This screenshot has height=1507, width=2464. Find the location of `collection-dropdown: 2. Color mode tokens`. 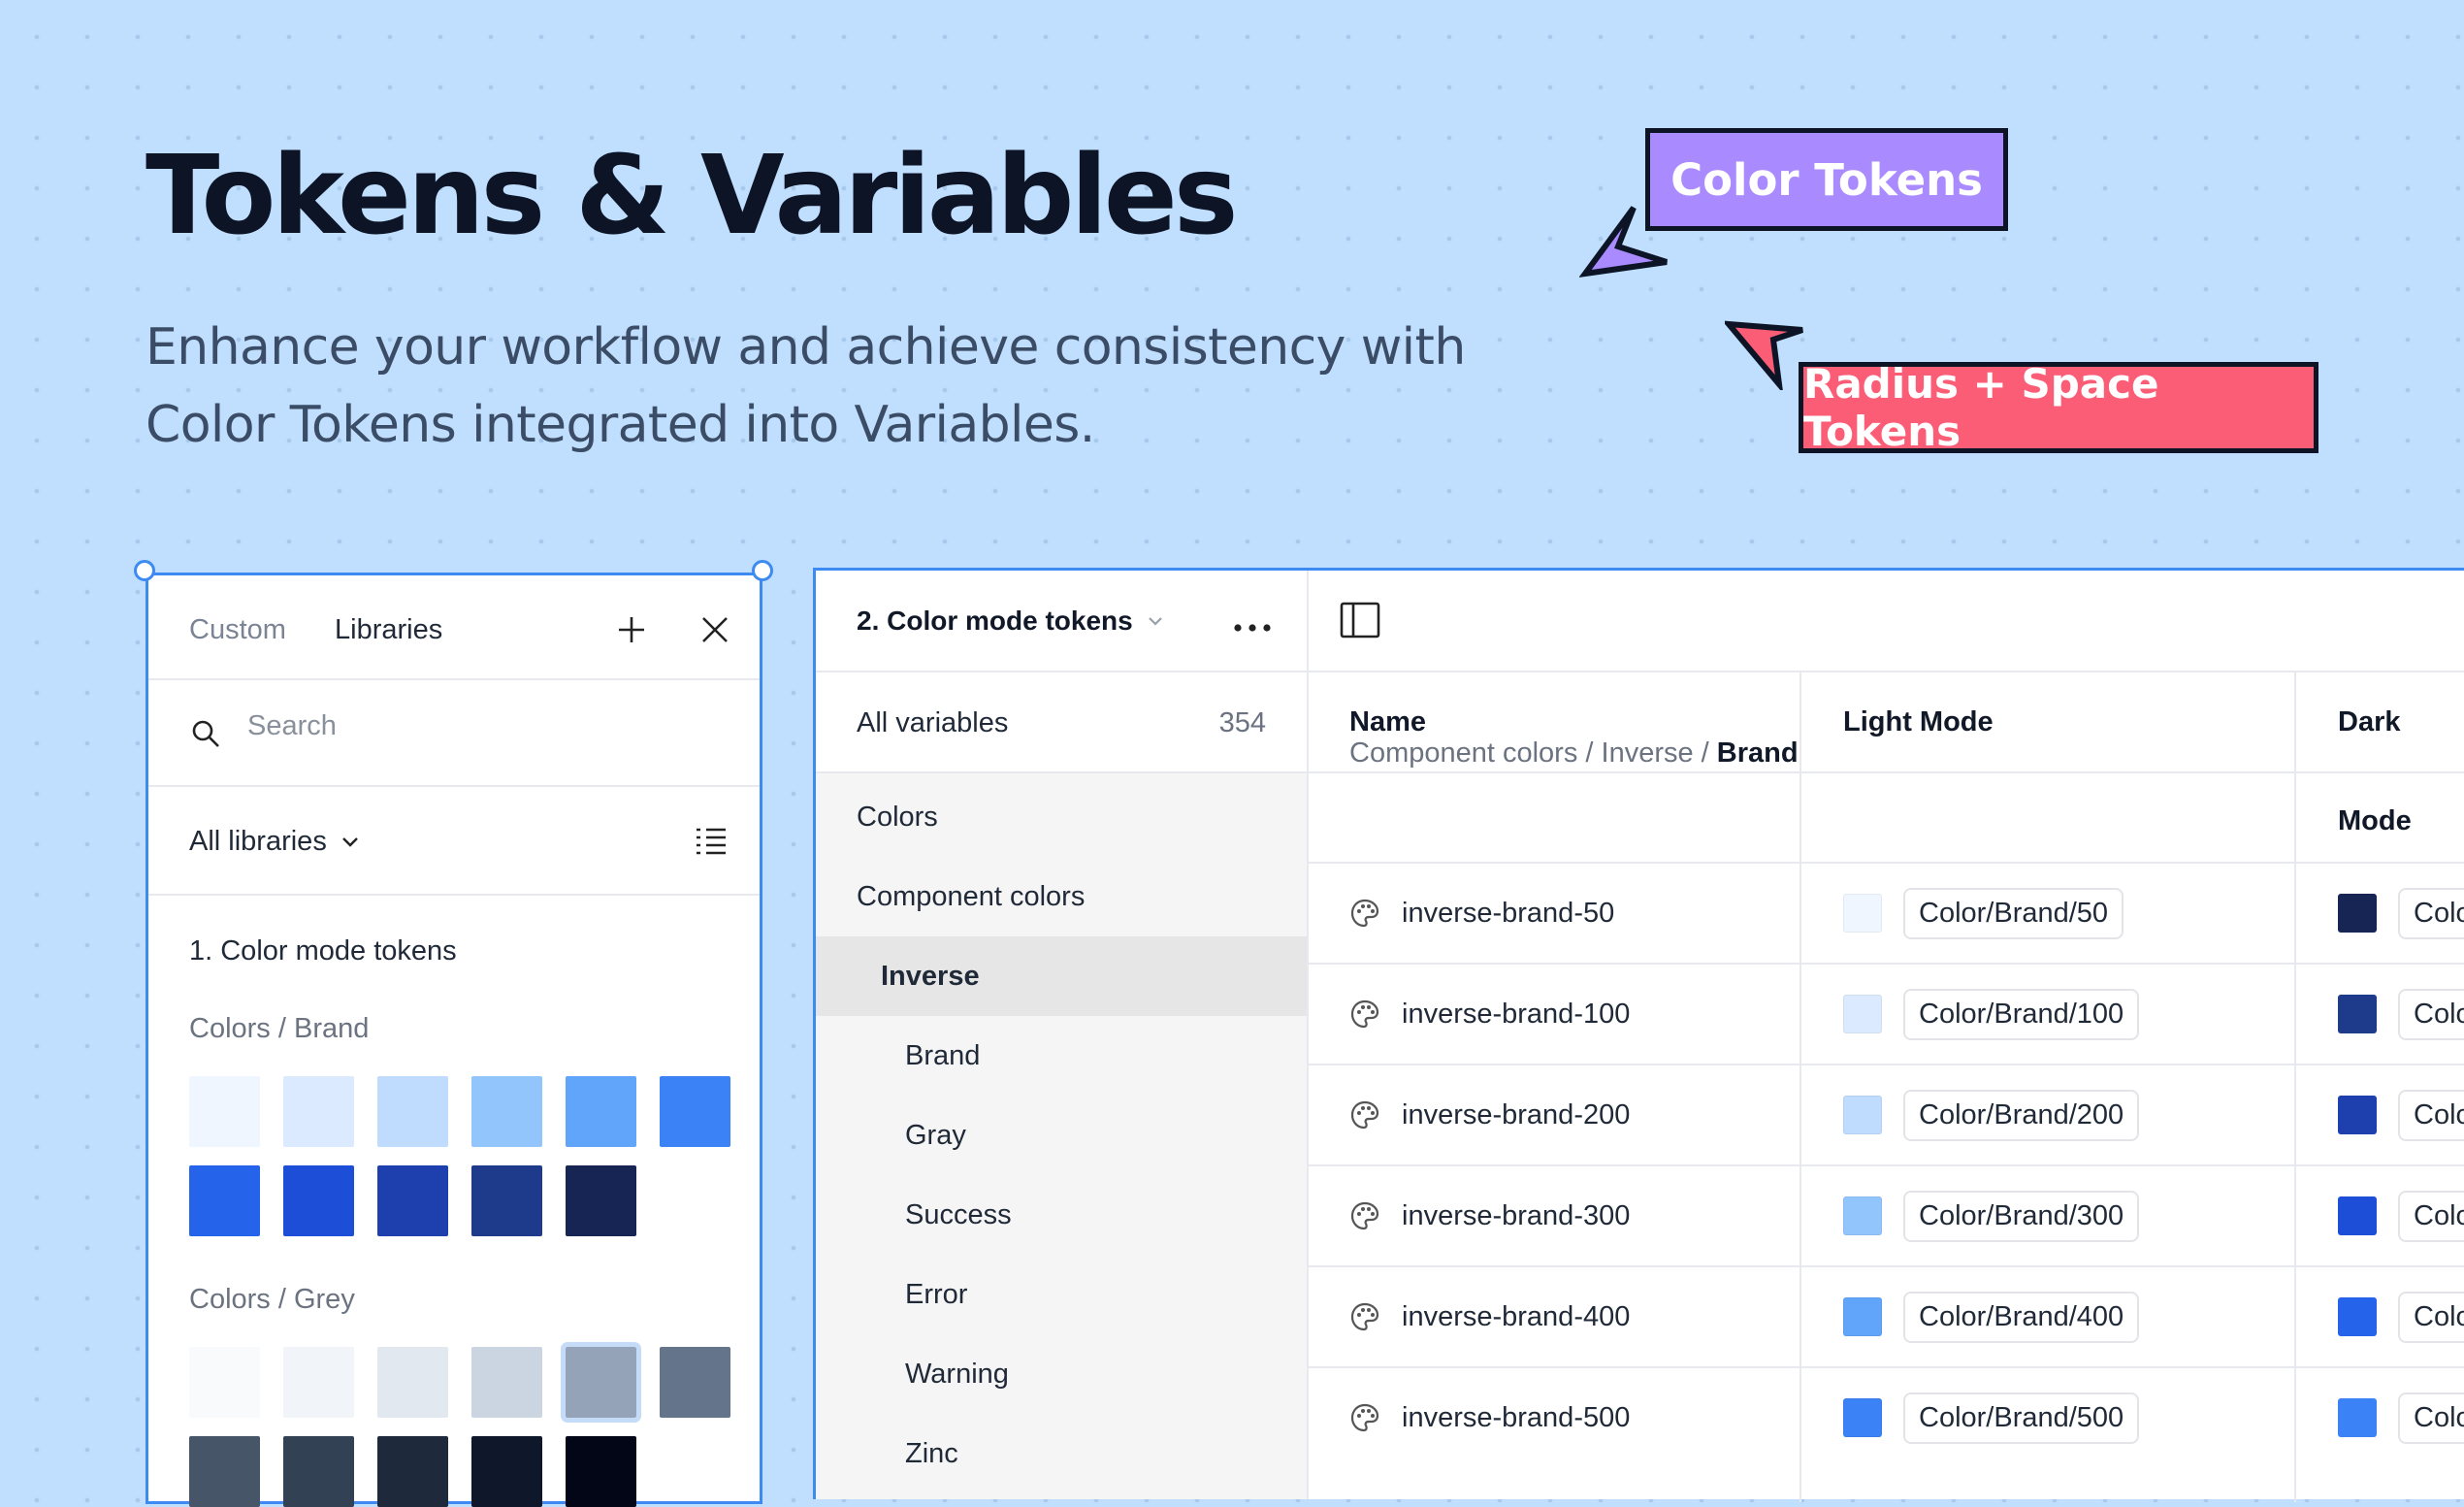

collection-dropdown: 2. Color mode tokens is located at coordinates (1010, 621).